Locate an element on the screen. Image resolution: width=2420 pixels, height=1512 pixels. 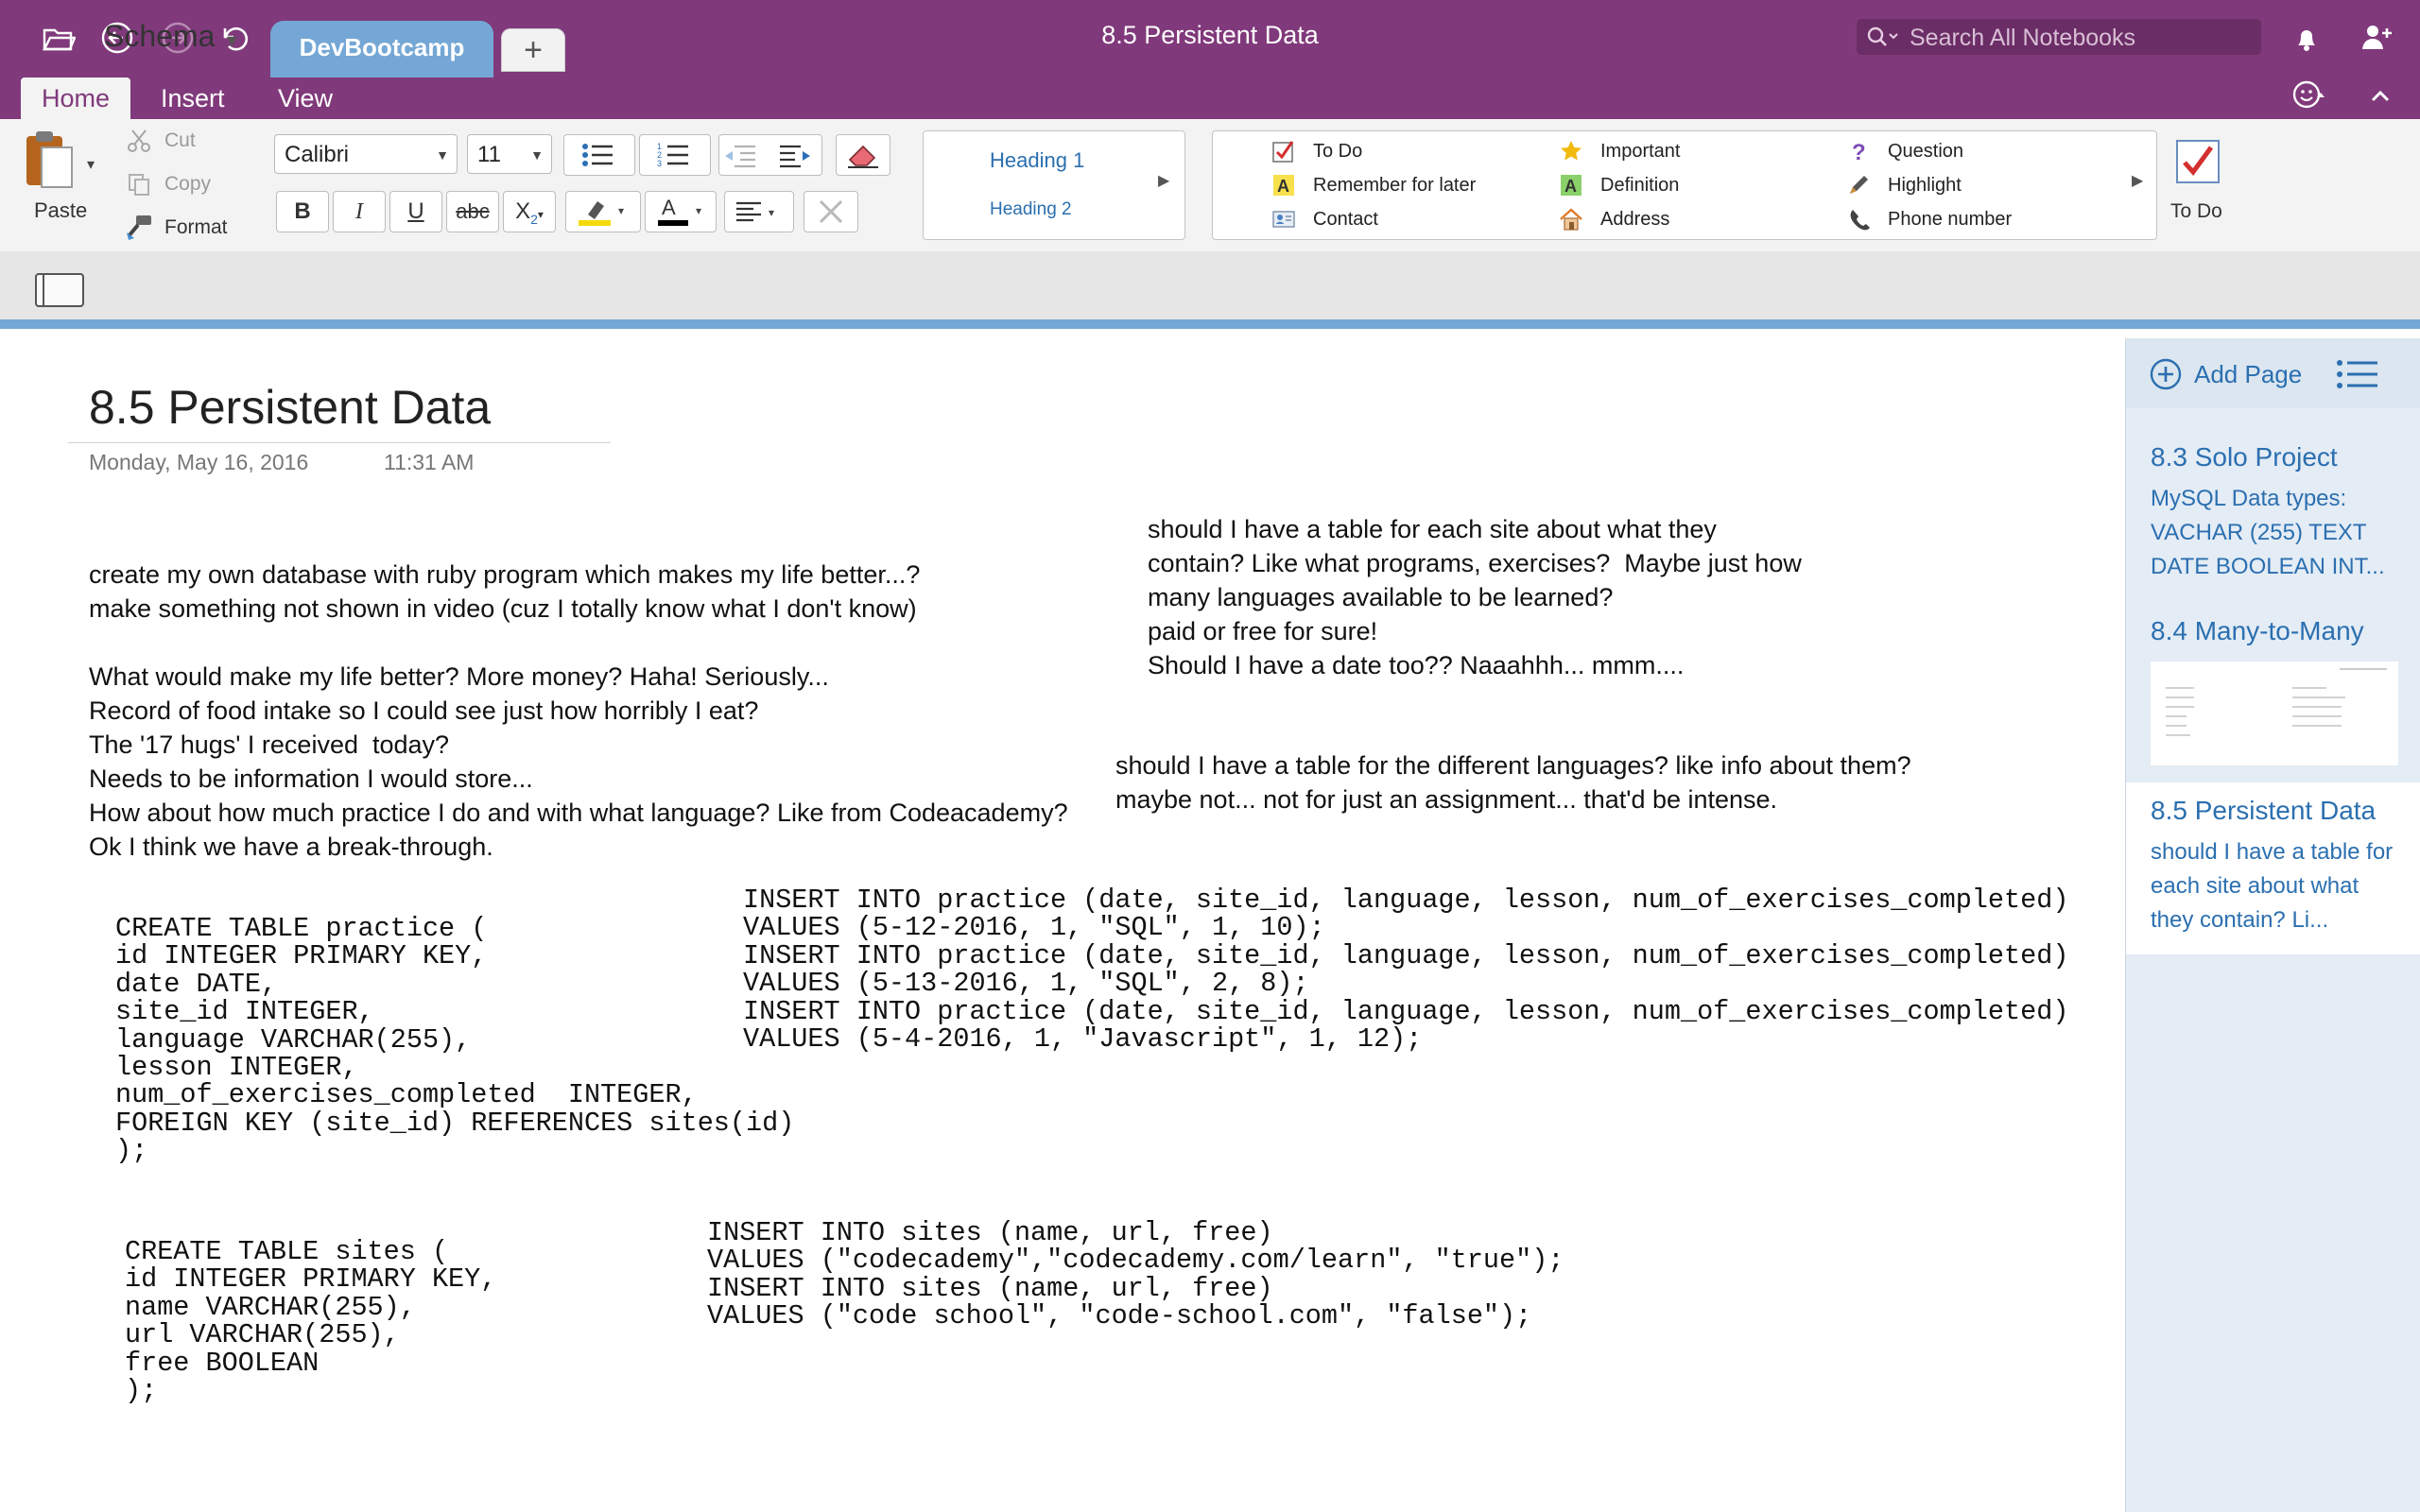
search-box is located at coordinates (2059, 37).